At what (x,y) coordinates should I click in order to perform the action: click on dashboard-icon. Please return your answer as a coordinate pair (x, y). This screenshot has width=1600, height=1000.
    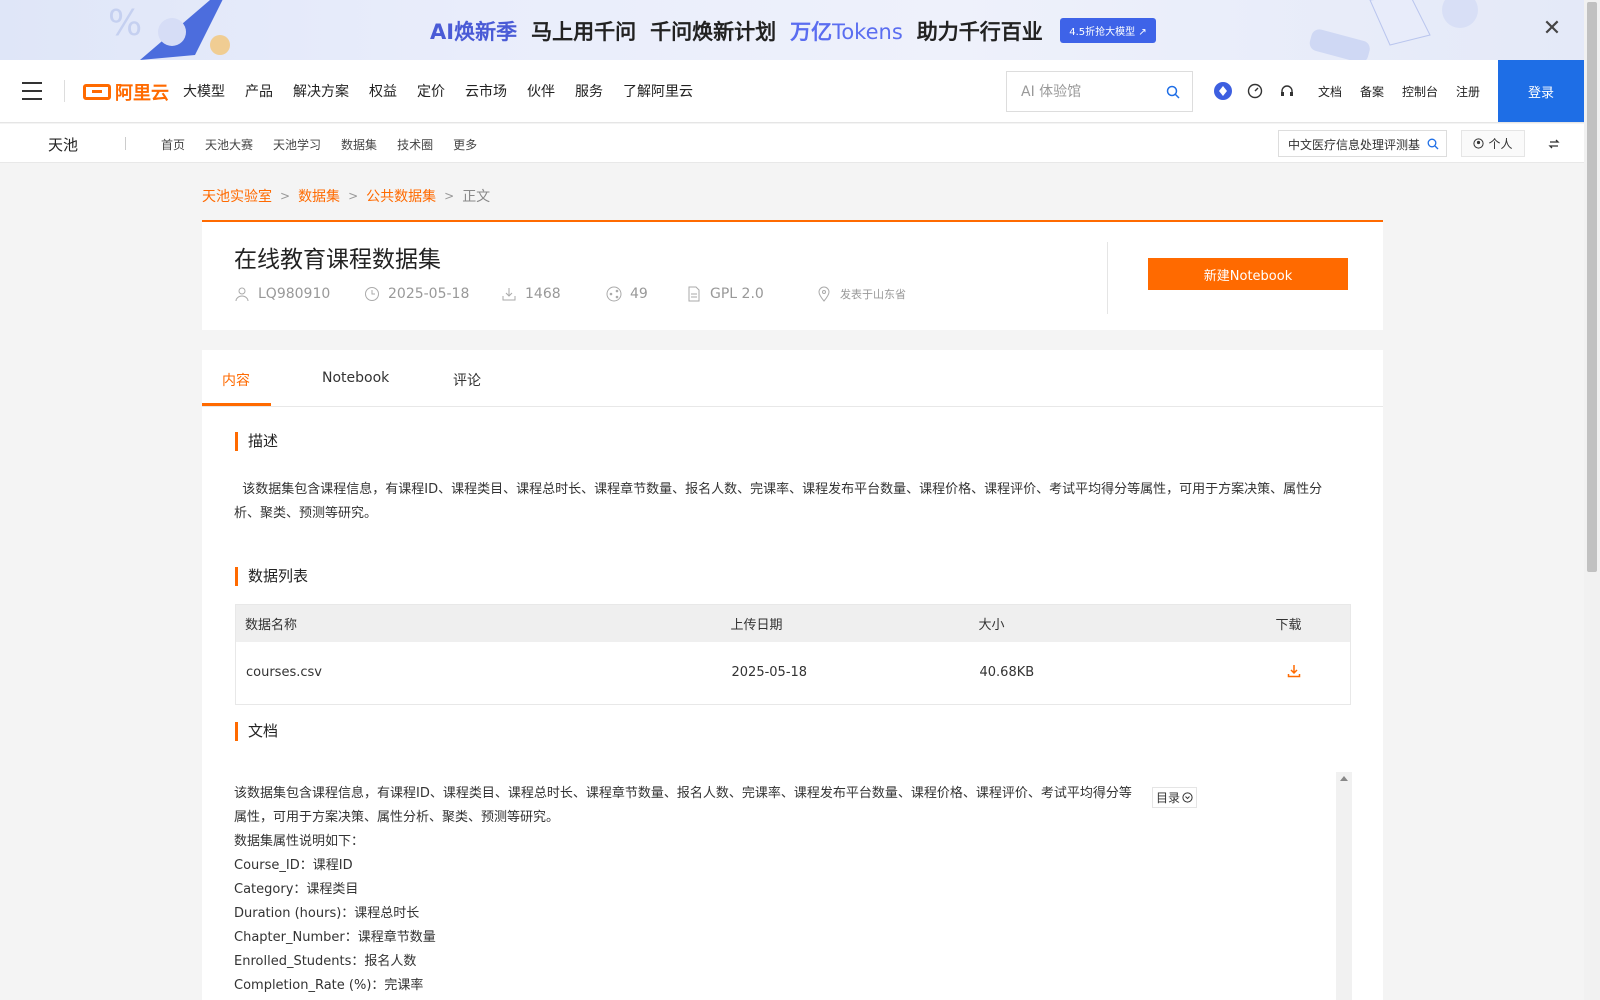
    Looking at the image, I should click on (1255, 91).